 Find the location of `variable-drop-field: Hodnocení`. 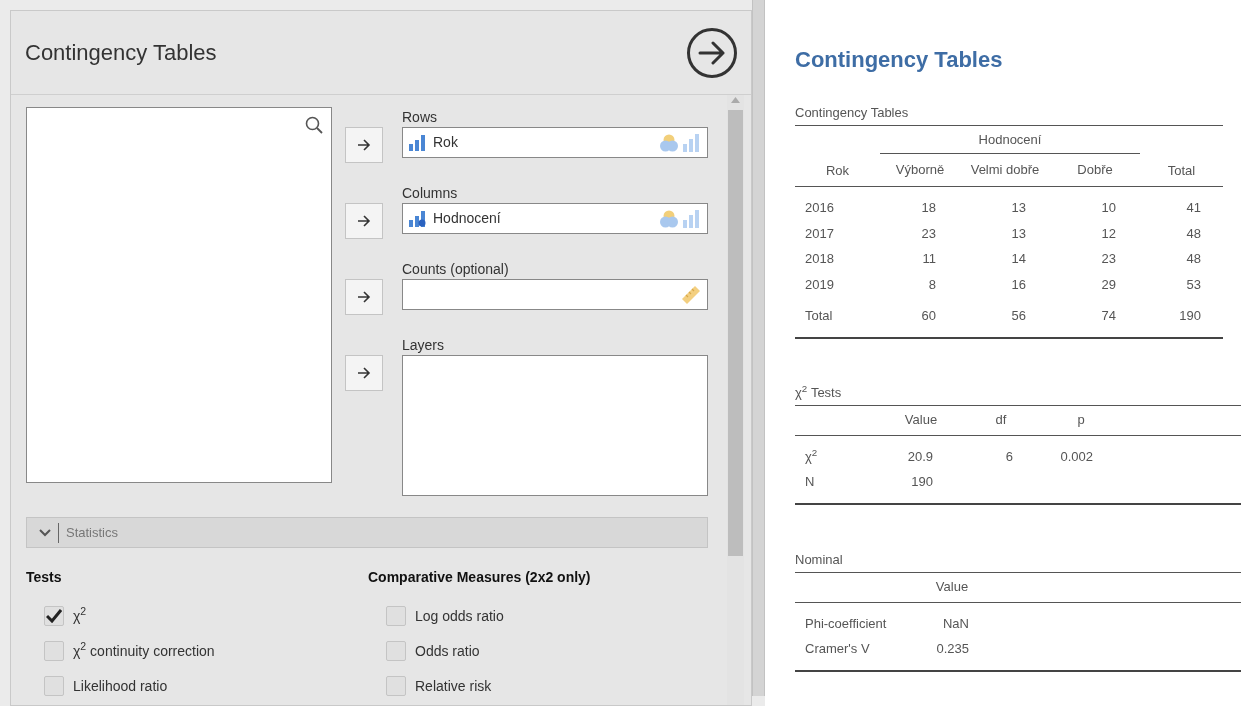

variable-drop-field: Hodnocení is located at coordinates (555, 218).